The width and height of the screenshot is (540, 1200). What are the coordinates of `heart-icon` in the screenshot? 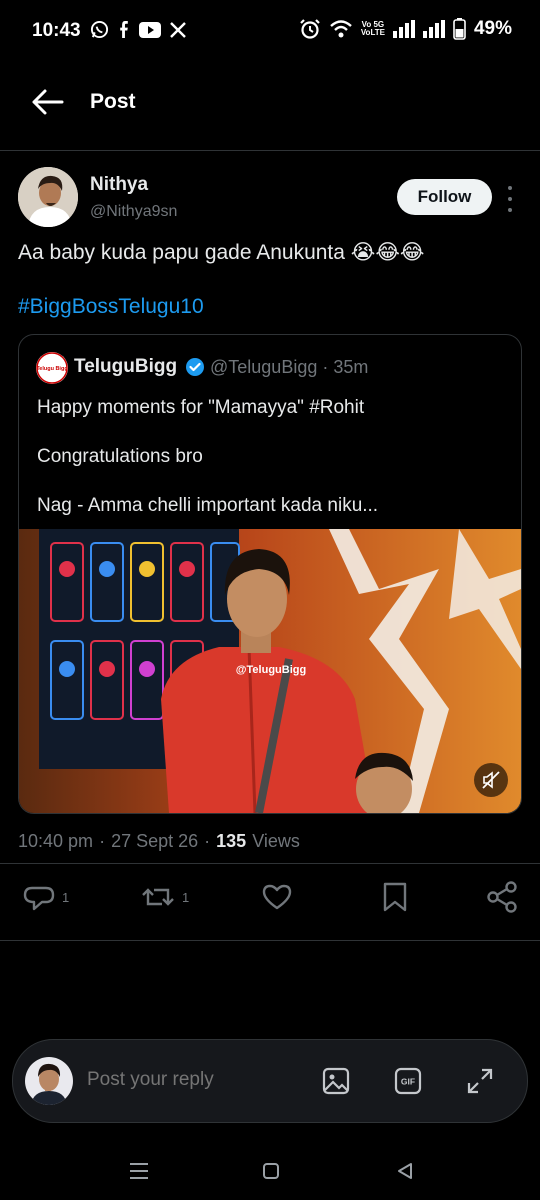 It's located at (277, 897).